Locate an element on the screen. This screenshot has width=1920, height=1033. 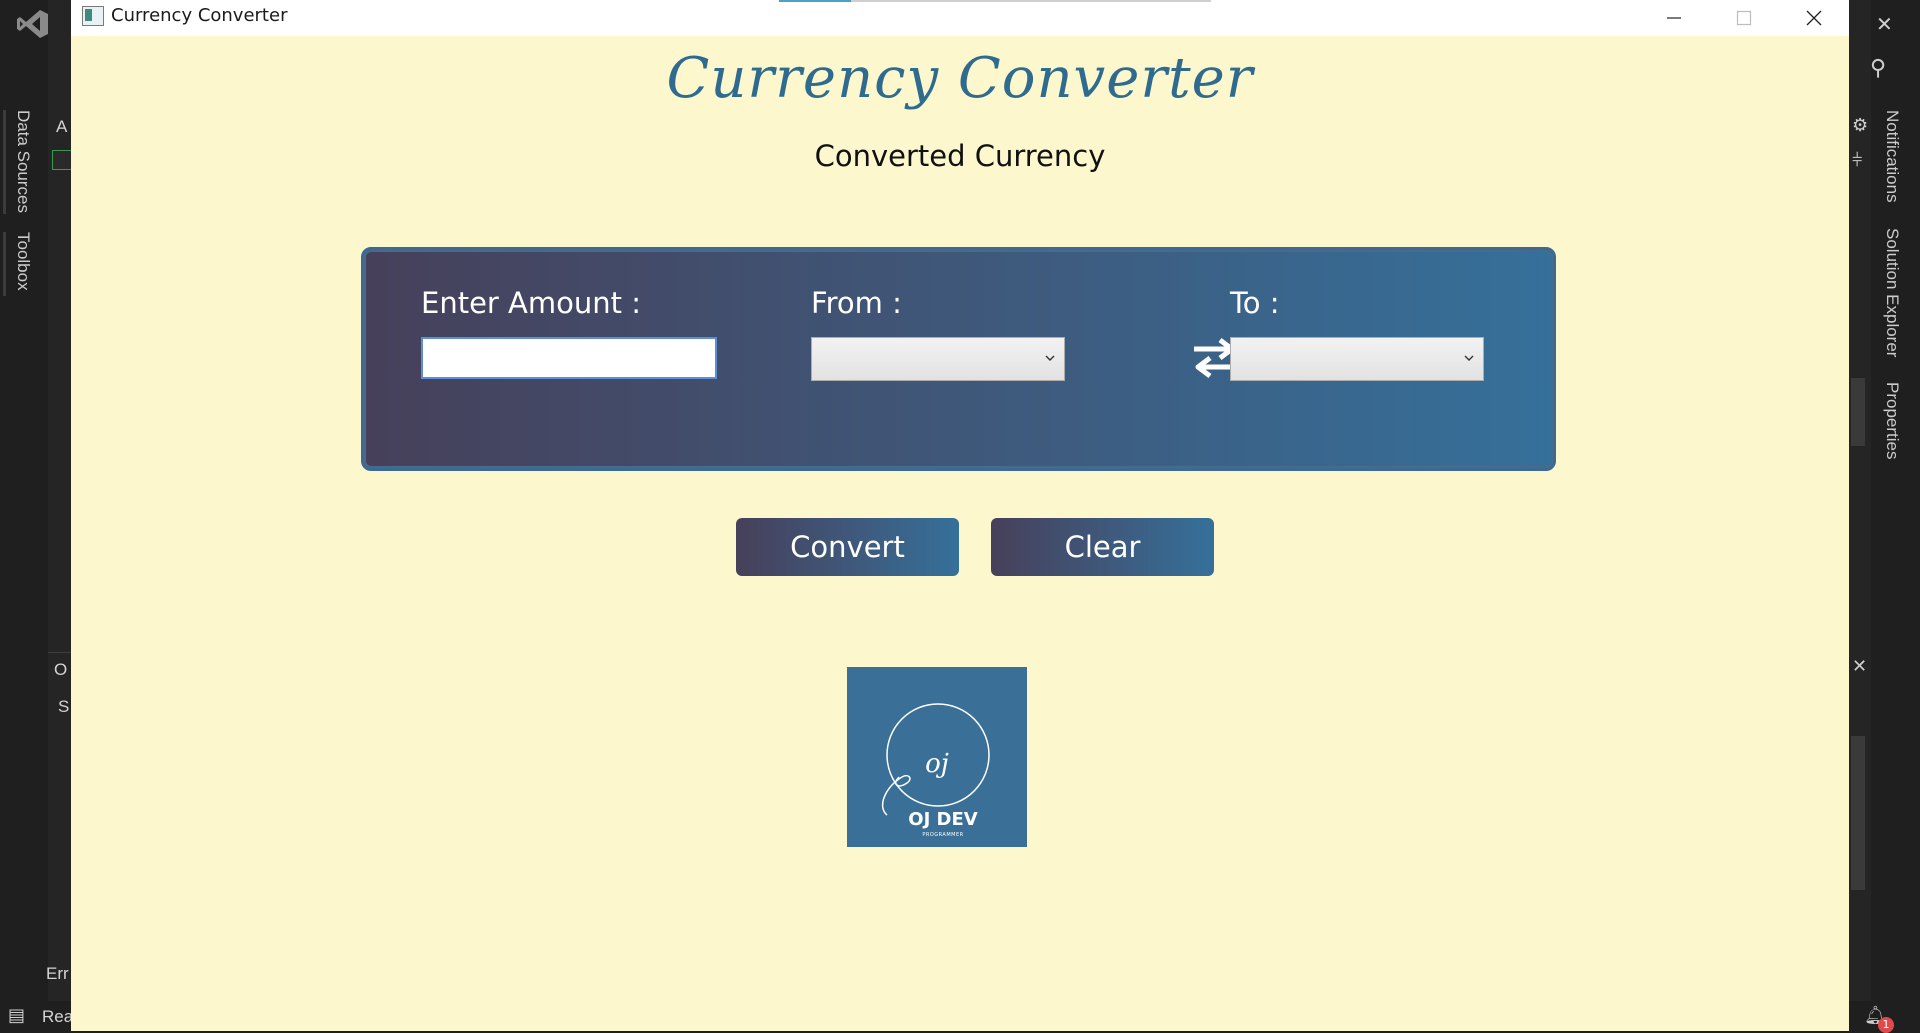
maximize-icon is located at coordinates (1744, 18).